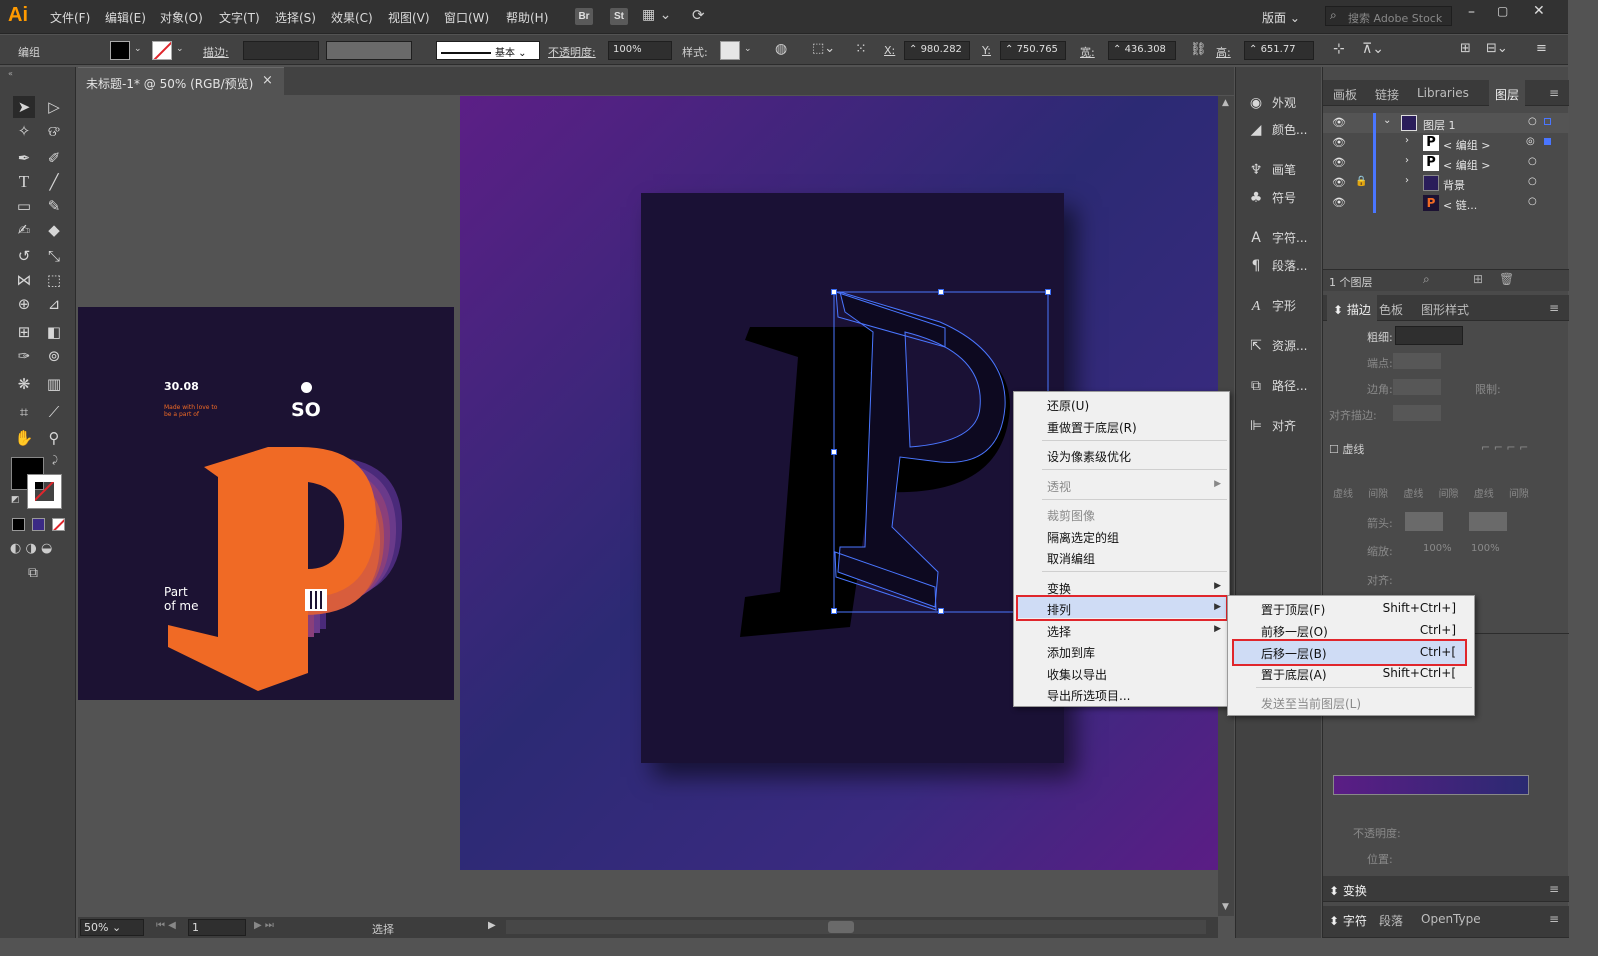 The image size is (1598, 956). What do you see at coordinates (781, 49) in the screenshot?
I see `recolor-artwork-icon: ◍` at bounding box center [781, 49].